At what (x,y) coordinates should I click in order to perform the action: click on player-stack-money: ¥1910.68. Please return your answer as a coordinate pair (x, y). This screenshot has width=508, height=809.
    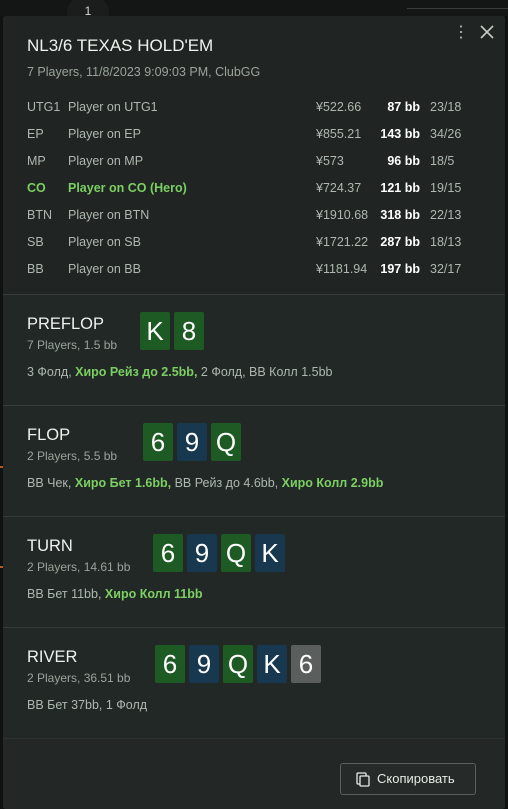
    Looking at the image, I should click on (342, 215).